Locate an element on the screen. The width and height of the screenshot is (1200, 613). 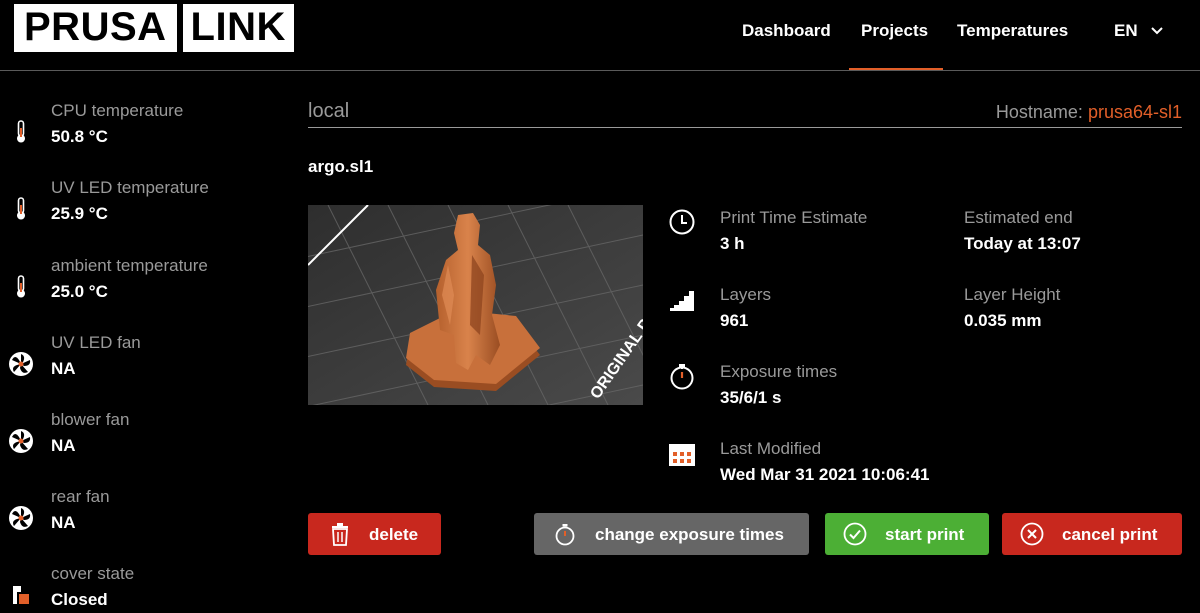
estimated-end: Estimated end Today at 13:07 is located at coordinates (1022, 231).